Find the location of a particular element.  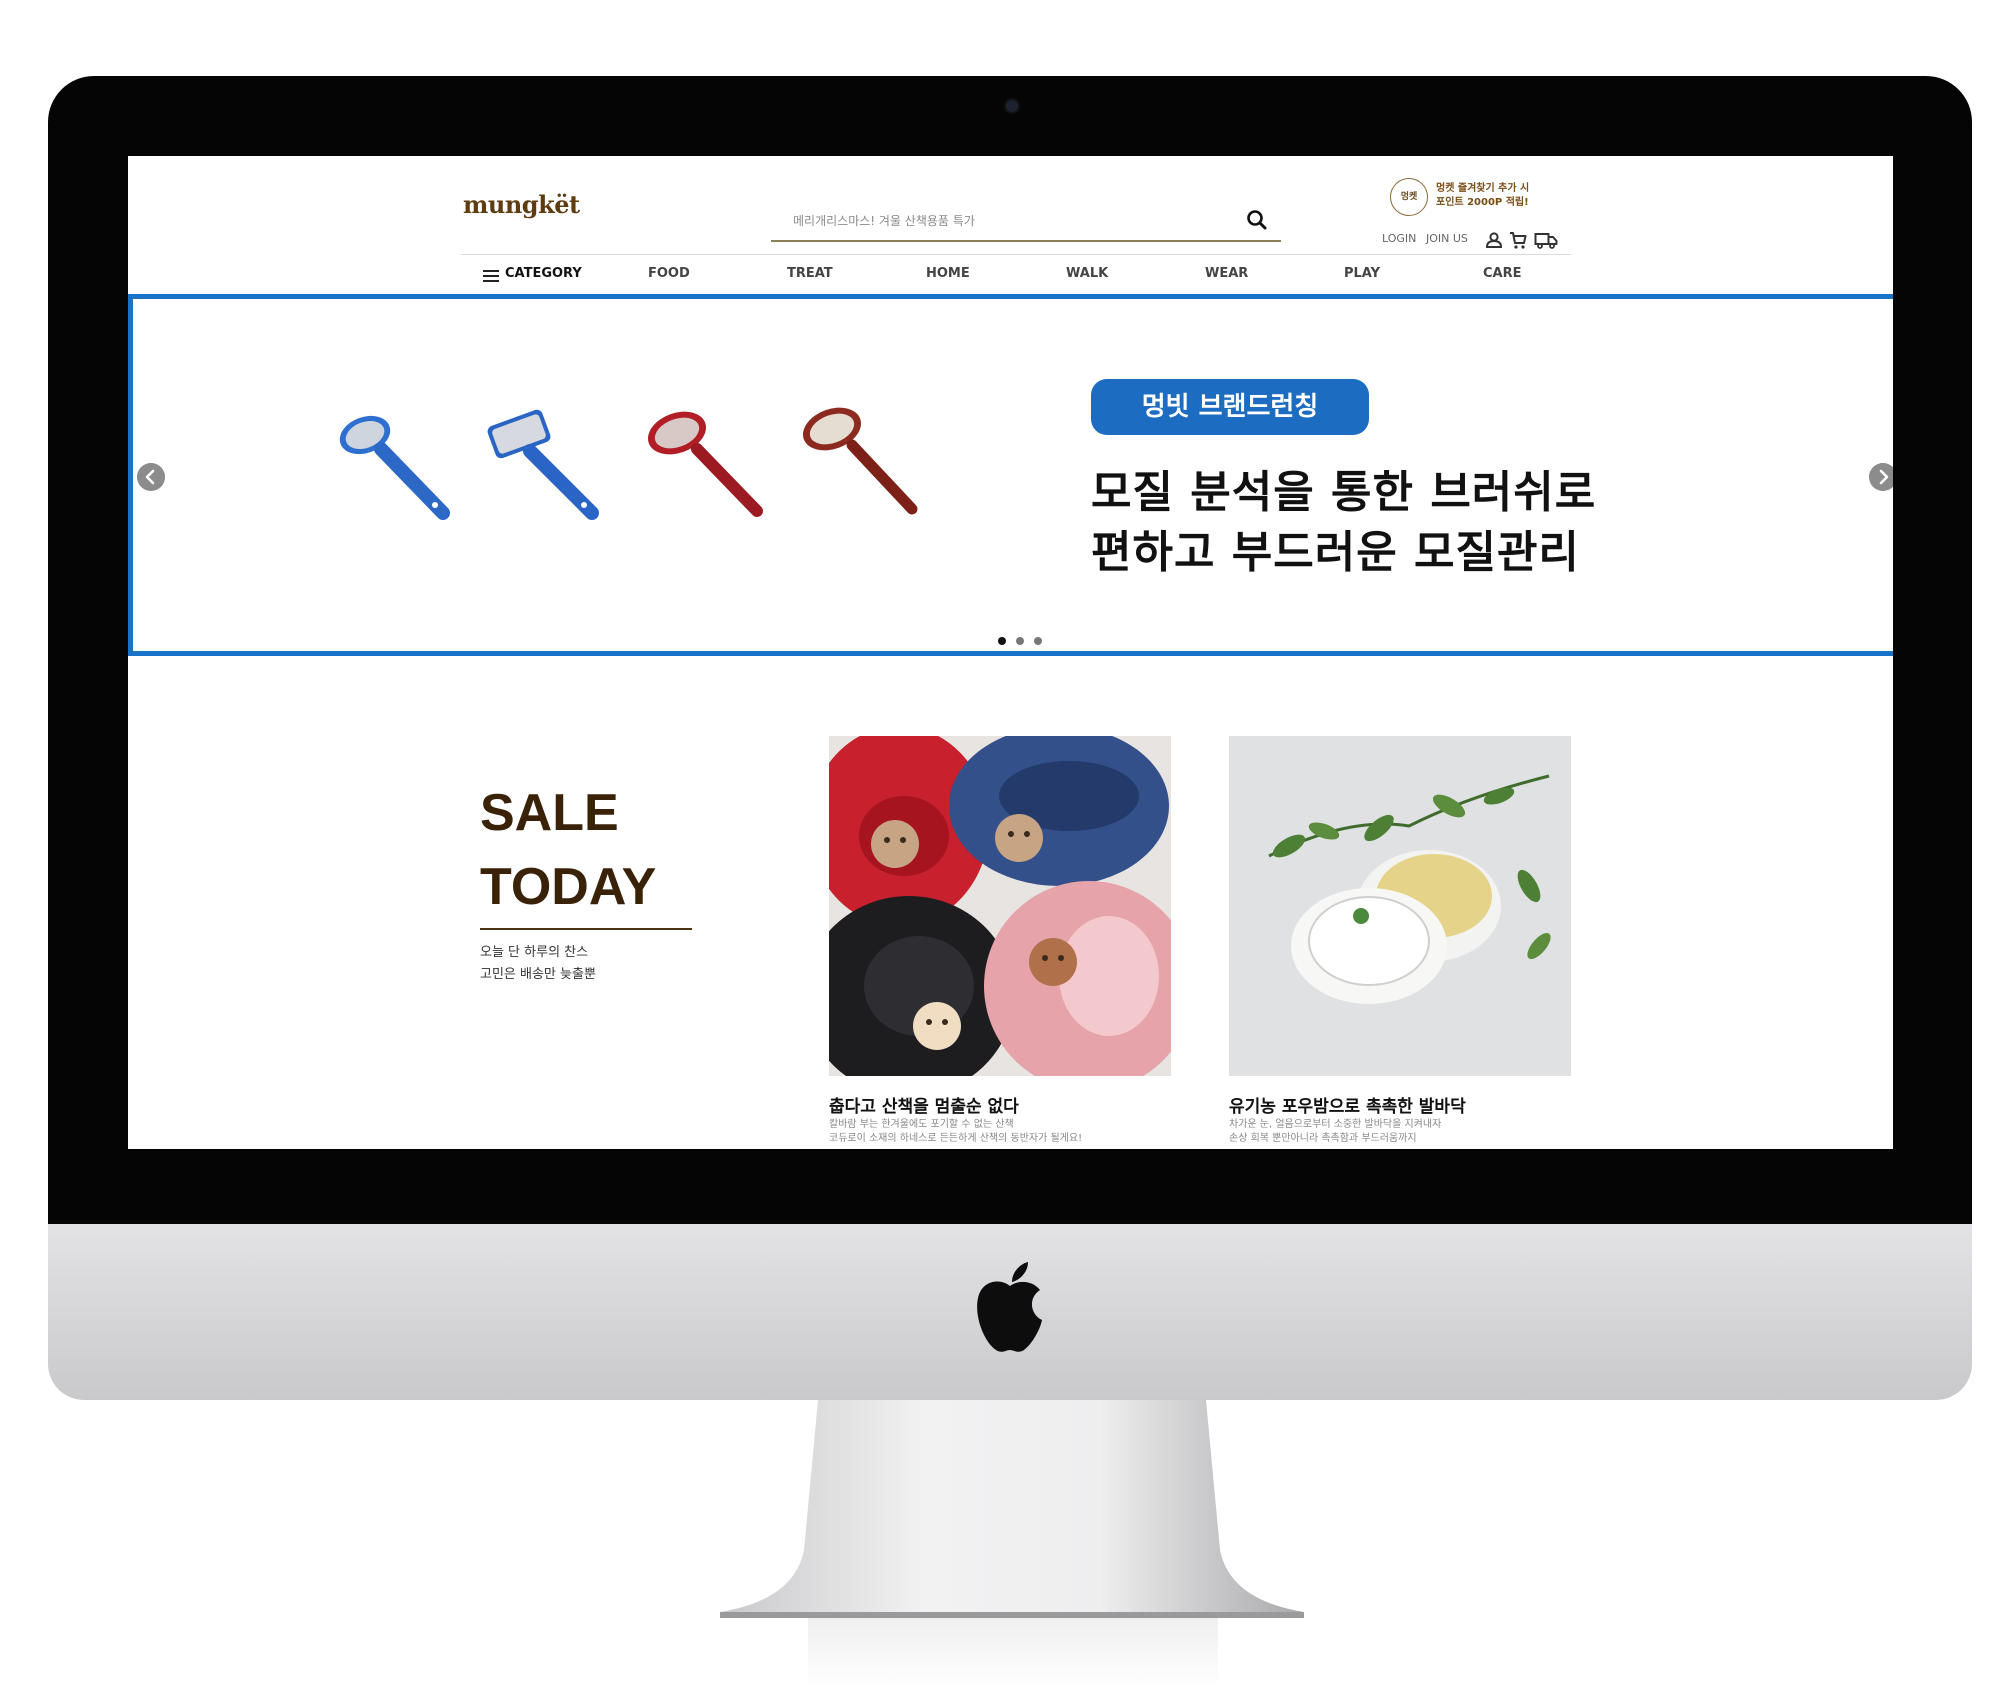

nav-item-walk: WALK is located at coordinates (1087, 273).